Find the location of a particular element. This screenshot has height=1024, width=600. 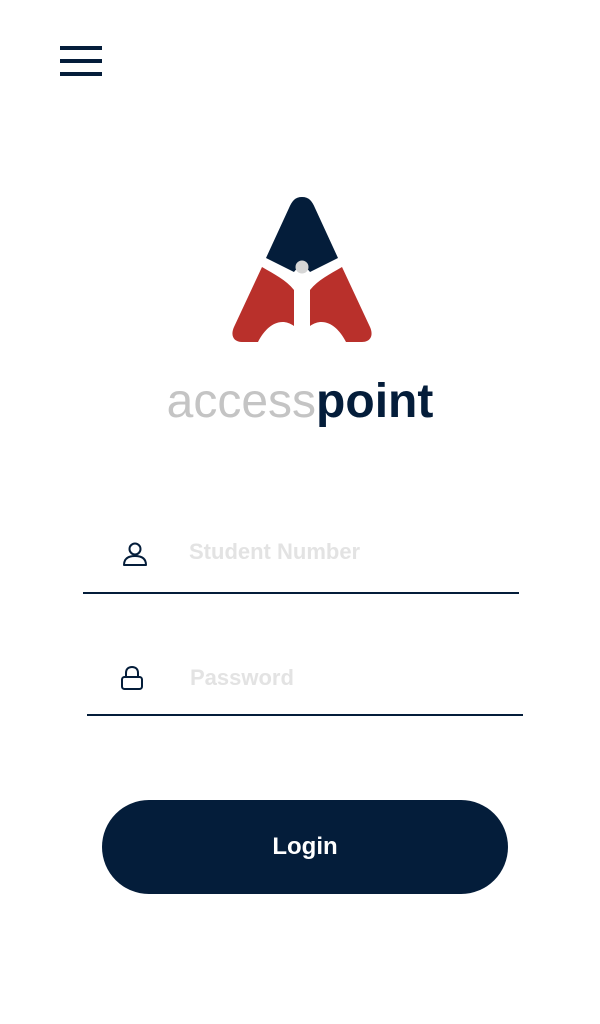

lock-icon is located at coordinates (132, 677).